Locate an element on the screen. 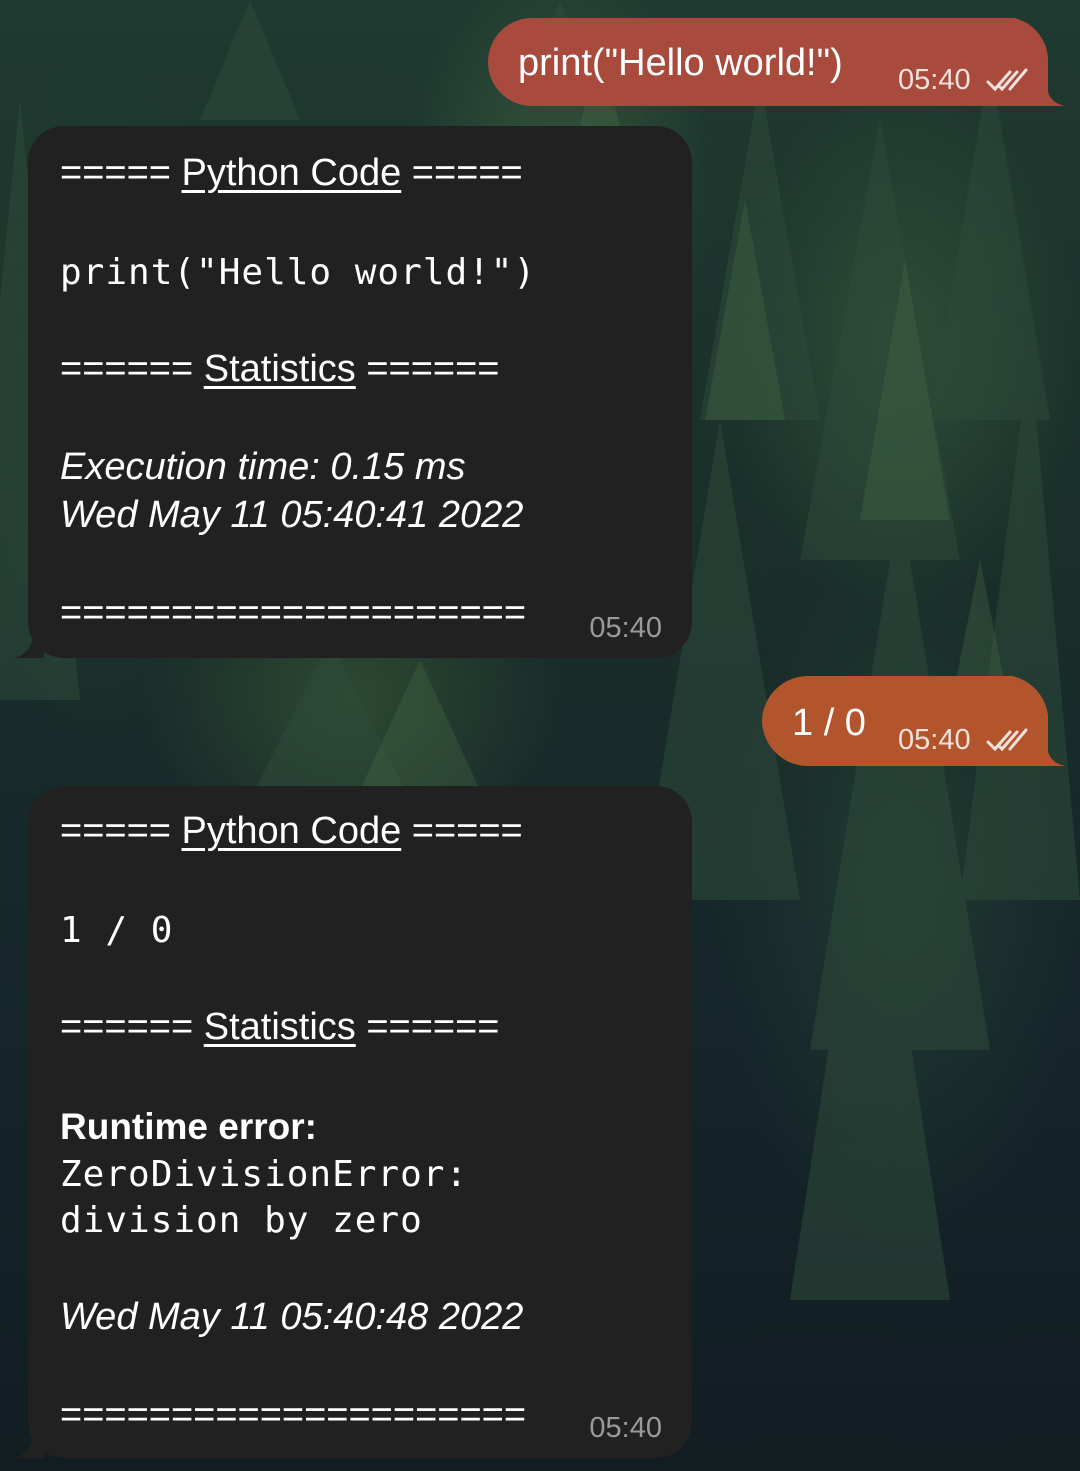 The image size is (1080, 1471). error-message: division by zero is located at coordinates (241, 1220).